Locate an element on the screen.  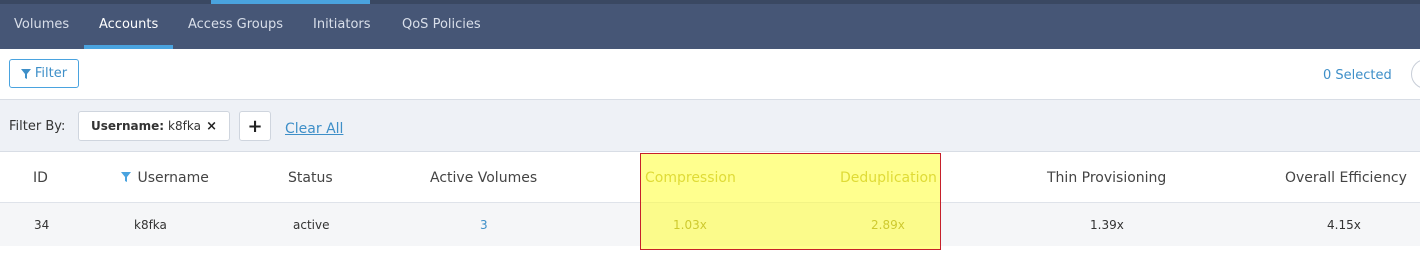
column-header-id: ID is located at coordinates (40, 178).